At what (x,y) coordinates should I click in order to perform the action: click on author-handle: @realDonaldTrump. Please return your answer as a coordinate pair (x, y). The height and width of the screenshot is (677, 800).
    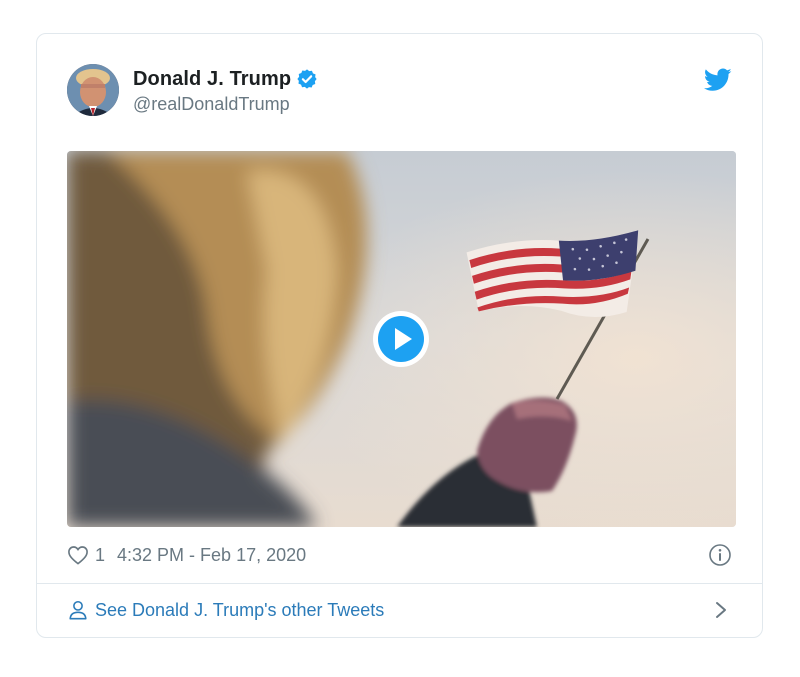
    Looking at the image, I should click on (225, 104).